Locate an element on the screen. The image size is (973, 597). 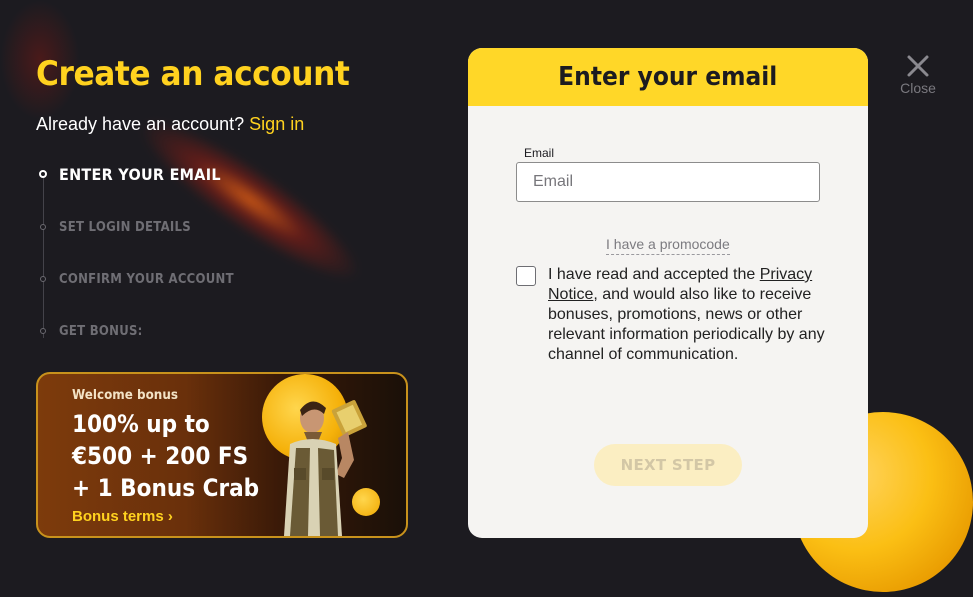
next-step-button: NEXT STEP is located at coordinates (668, 465).